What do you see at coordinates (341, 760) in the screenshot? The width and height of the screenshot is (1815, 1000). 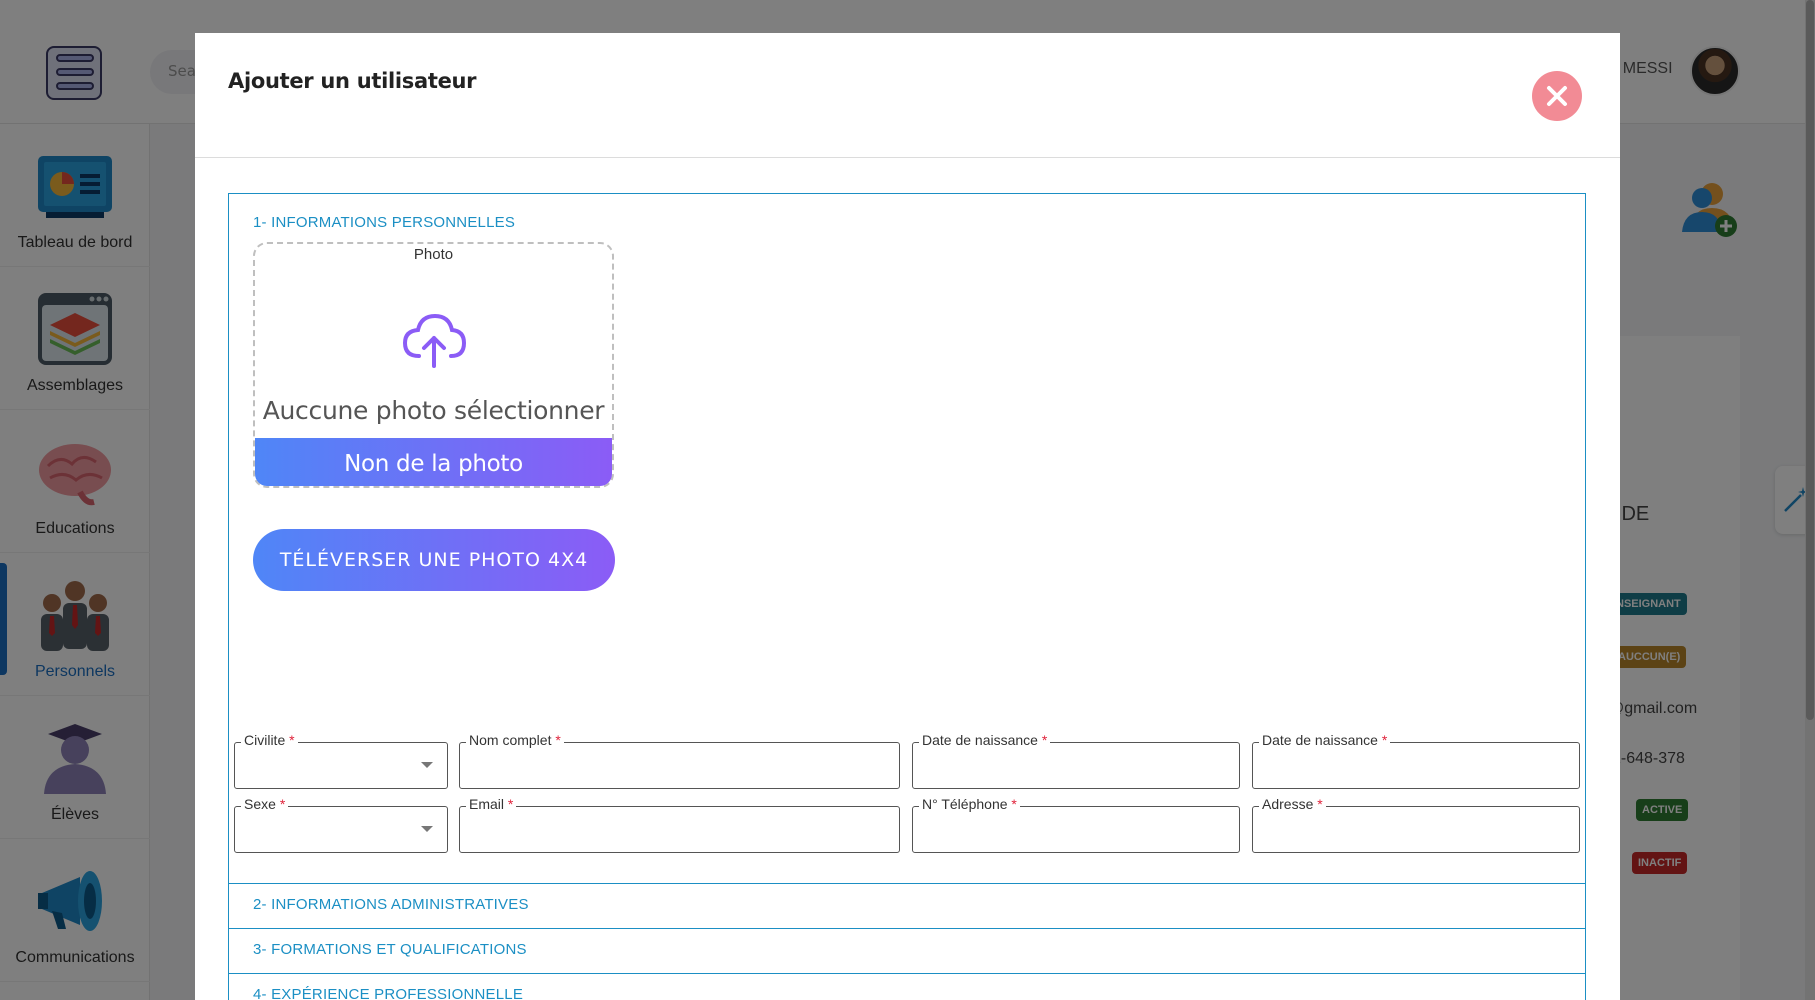 I see `civilite-select: Civilite *` at bounding box center [341, 760].